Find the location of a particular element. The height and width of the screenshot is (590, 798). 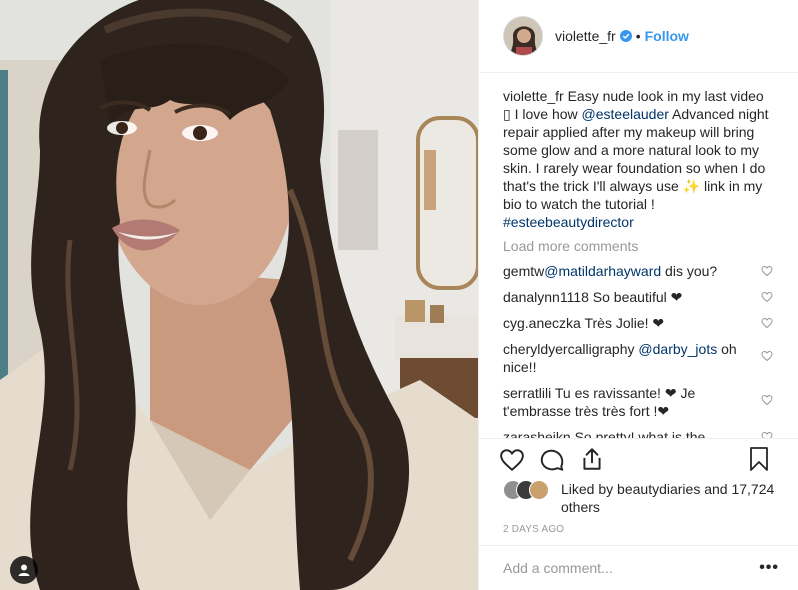

post-actions-bar is located at coordinates (638, 458).